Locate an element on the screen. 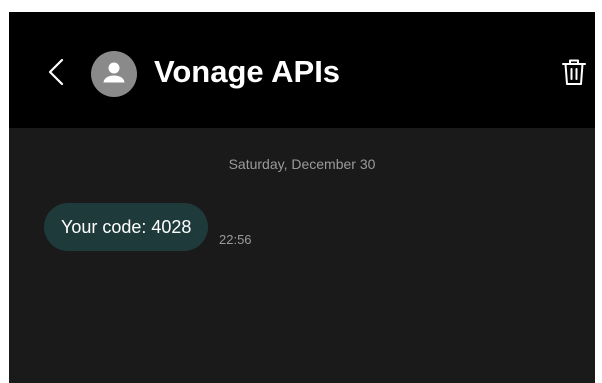 Image resolution: width=602 pixels, height=383 pixels. chevron-left-icon is located at coordinates (56, 72).